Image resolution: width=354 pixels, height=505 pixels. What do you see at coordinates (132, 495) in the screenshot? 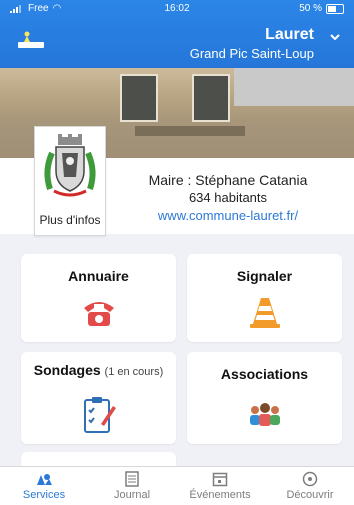
I see `tab-journal-label: Journal` at bounding box center [132, 495].